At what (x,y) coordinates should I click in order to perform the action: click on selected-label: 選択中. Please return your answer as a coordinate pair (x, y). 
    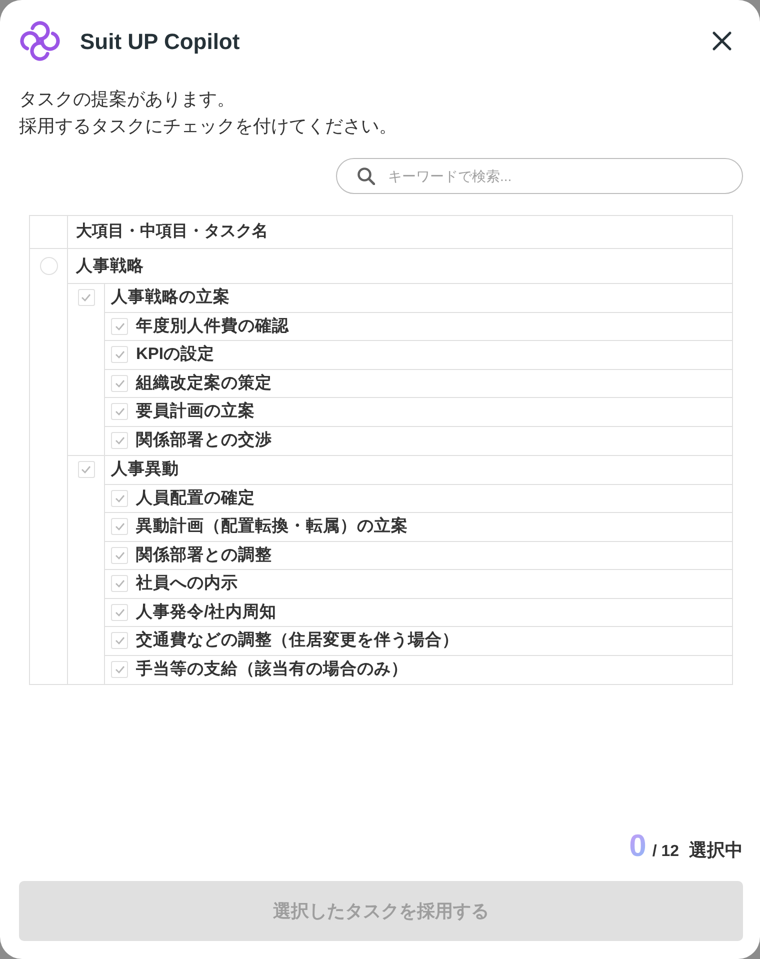
    Looking at the image, I should click on (716, 850).